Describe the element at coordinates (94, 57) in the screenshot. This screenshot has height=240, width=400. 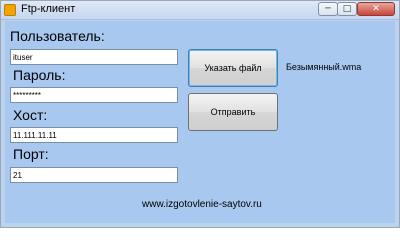
I see `user-field` at that location.